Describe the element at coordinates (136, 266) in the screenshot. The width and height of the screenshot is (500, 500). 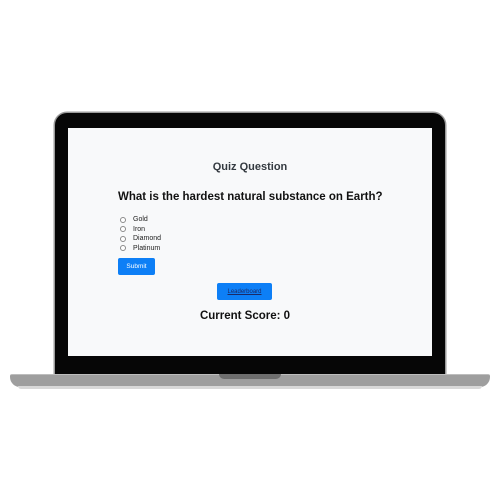
I see `submit-button: Submit` at that location.